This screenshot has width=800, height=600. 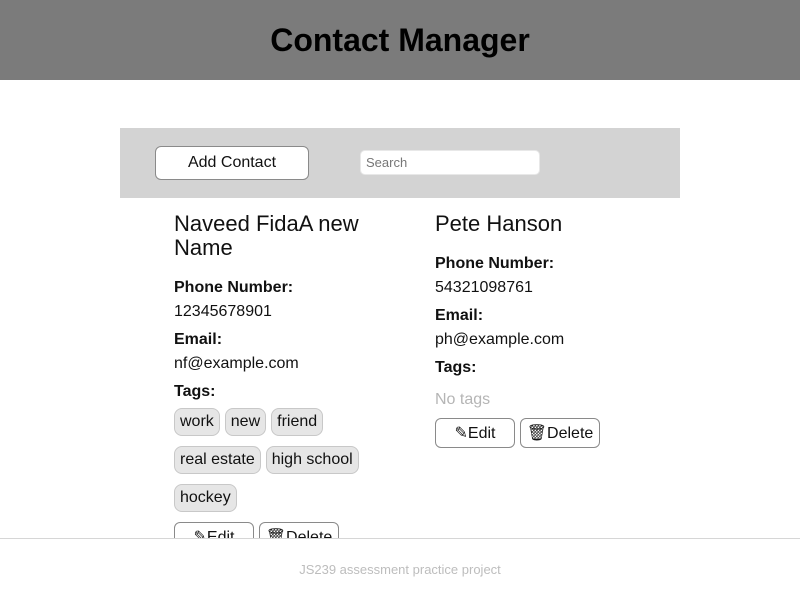 What do you see at coordinates (463, 399) in the screenshot?
I see `no-tags-text: No tags` at bounding box center [463, 399].